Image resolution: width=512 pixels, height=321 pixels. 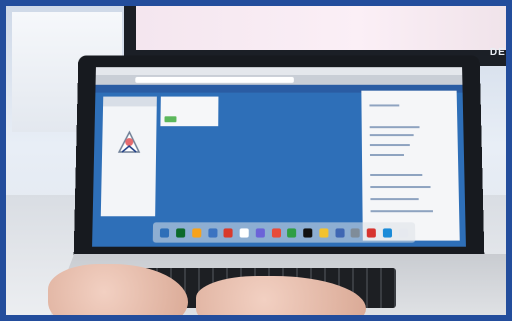 What do you see at coordinates (129, 141) in the screenshot?
I see `avatar-icon` at bounding box center [129, 141].